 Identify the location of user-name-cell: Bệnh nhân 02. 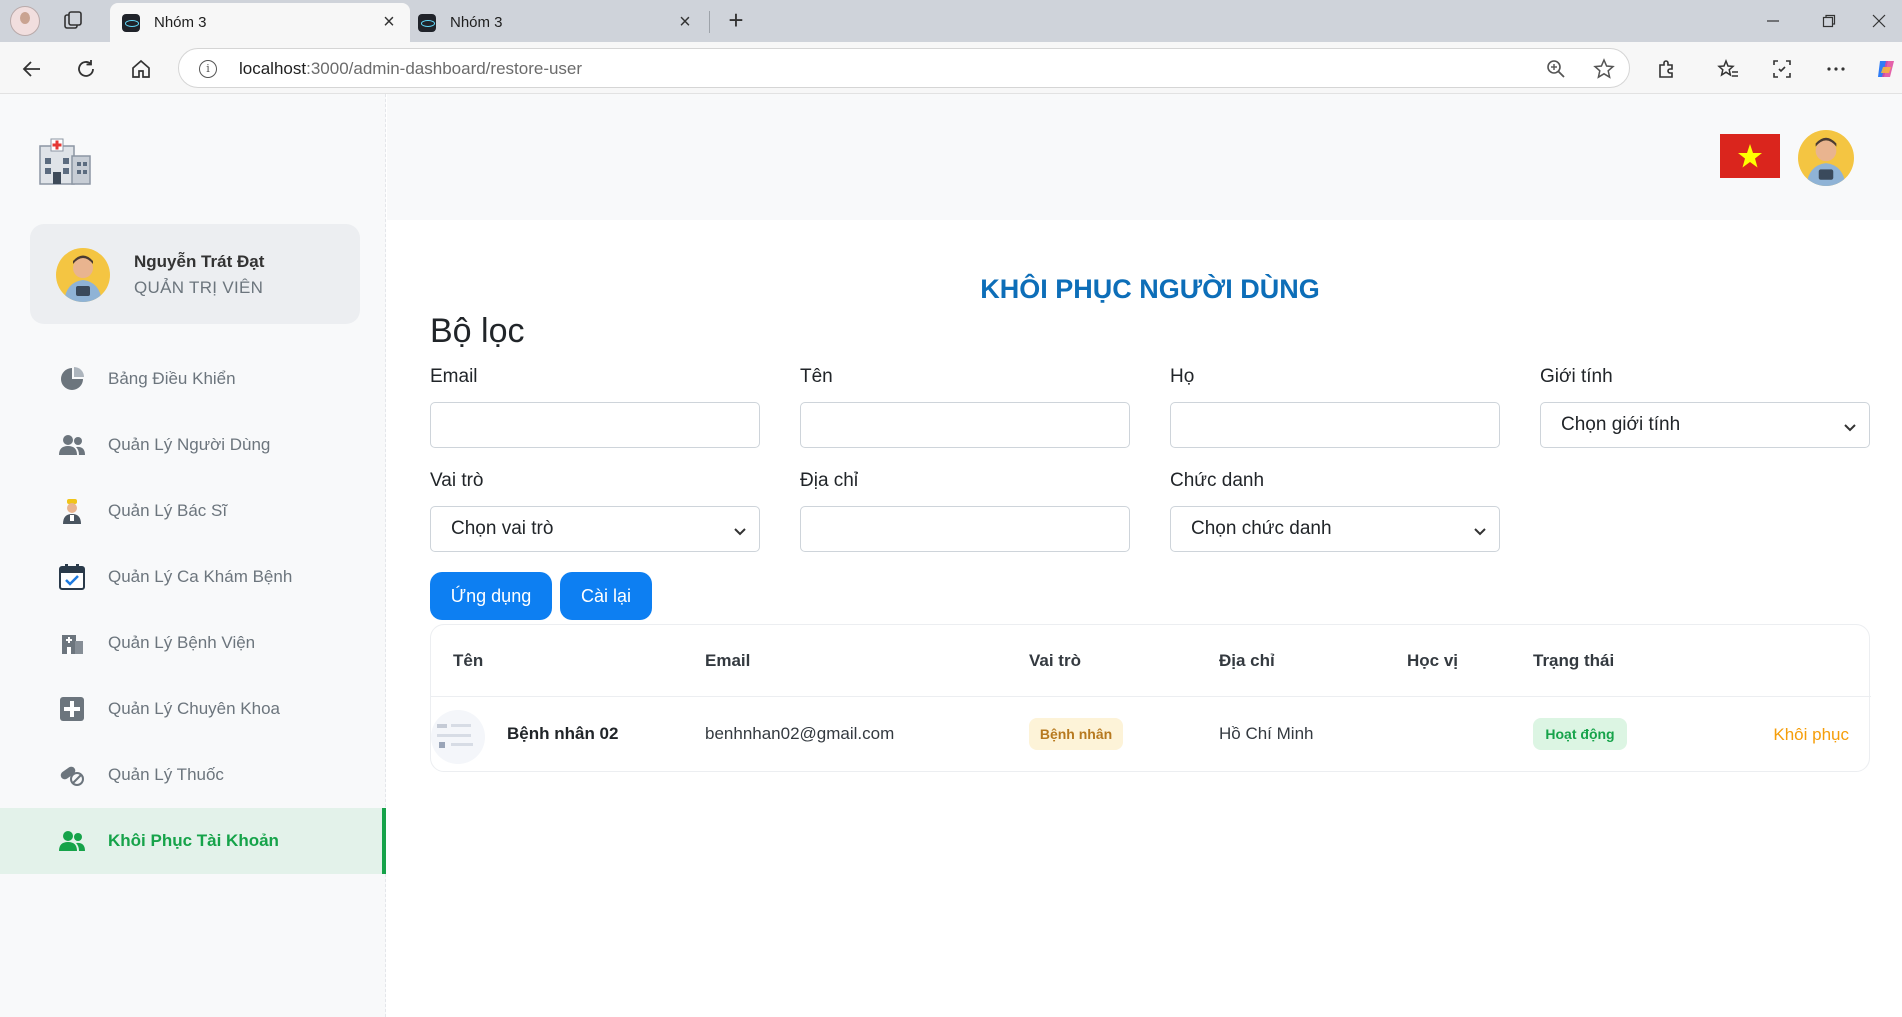
(563, 733).